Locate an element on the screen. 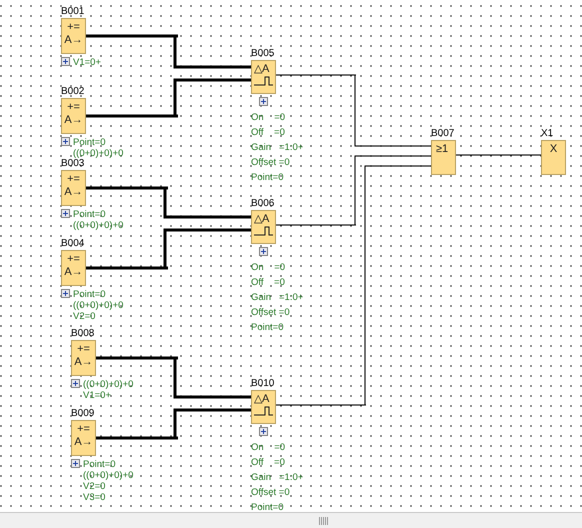 The height and width of the screenshot is (528, 582). horizontal-scrollbar is located at coordinates (291, 520).